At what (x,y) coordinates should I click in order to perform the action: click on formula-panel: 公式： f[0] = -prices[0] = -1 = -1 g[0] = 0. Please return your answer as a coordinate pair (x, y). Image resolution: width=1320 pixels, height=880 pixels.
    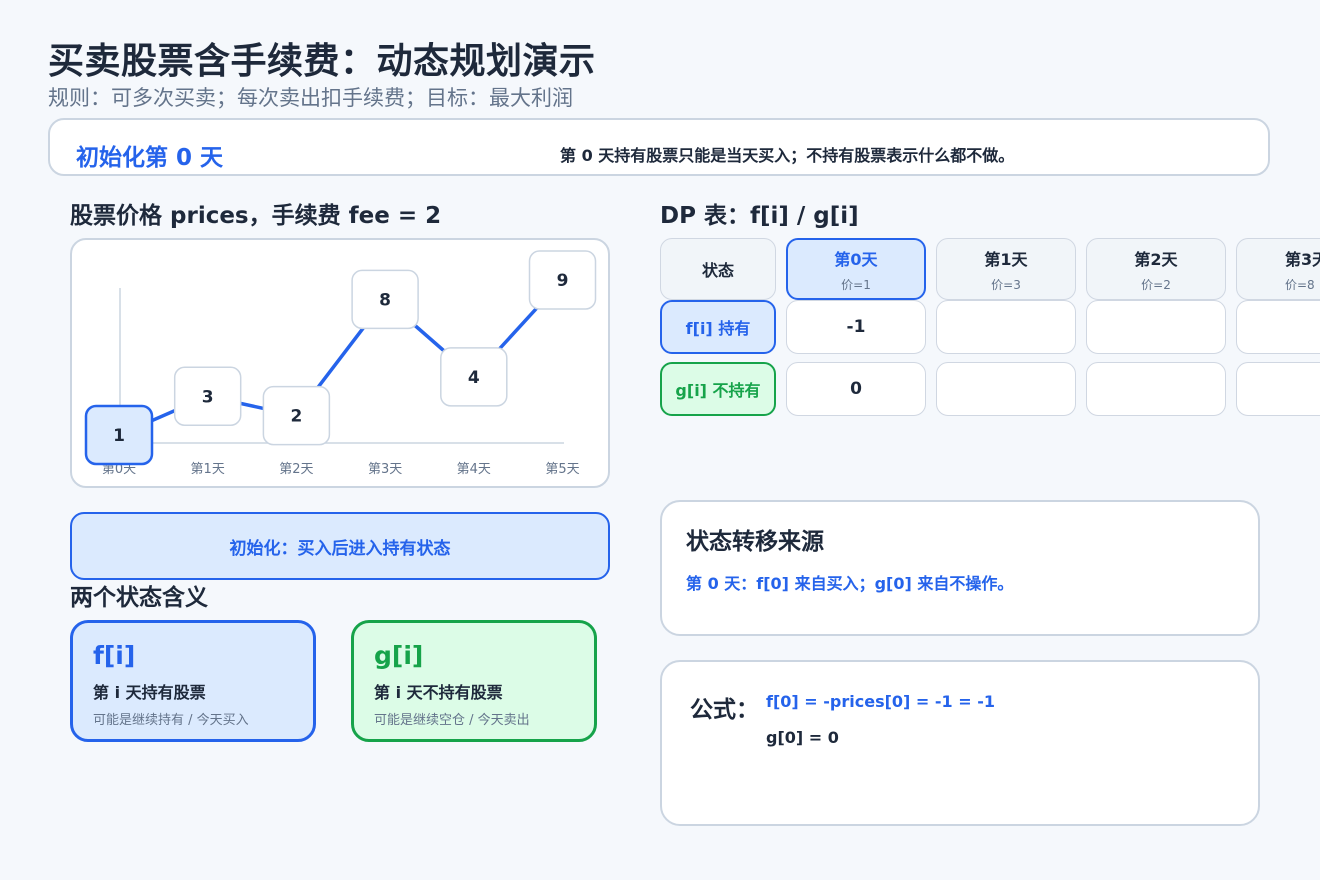
    Looking at the image, I should click on (960, 743).